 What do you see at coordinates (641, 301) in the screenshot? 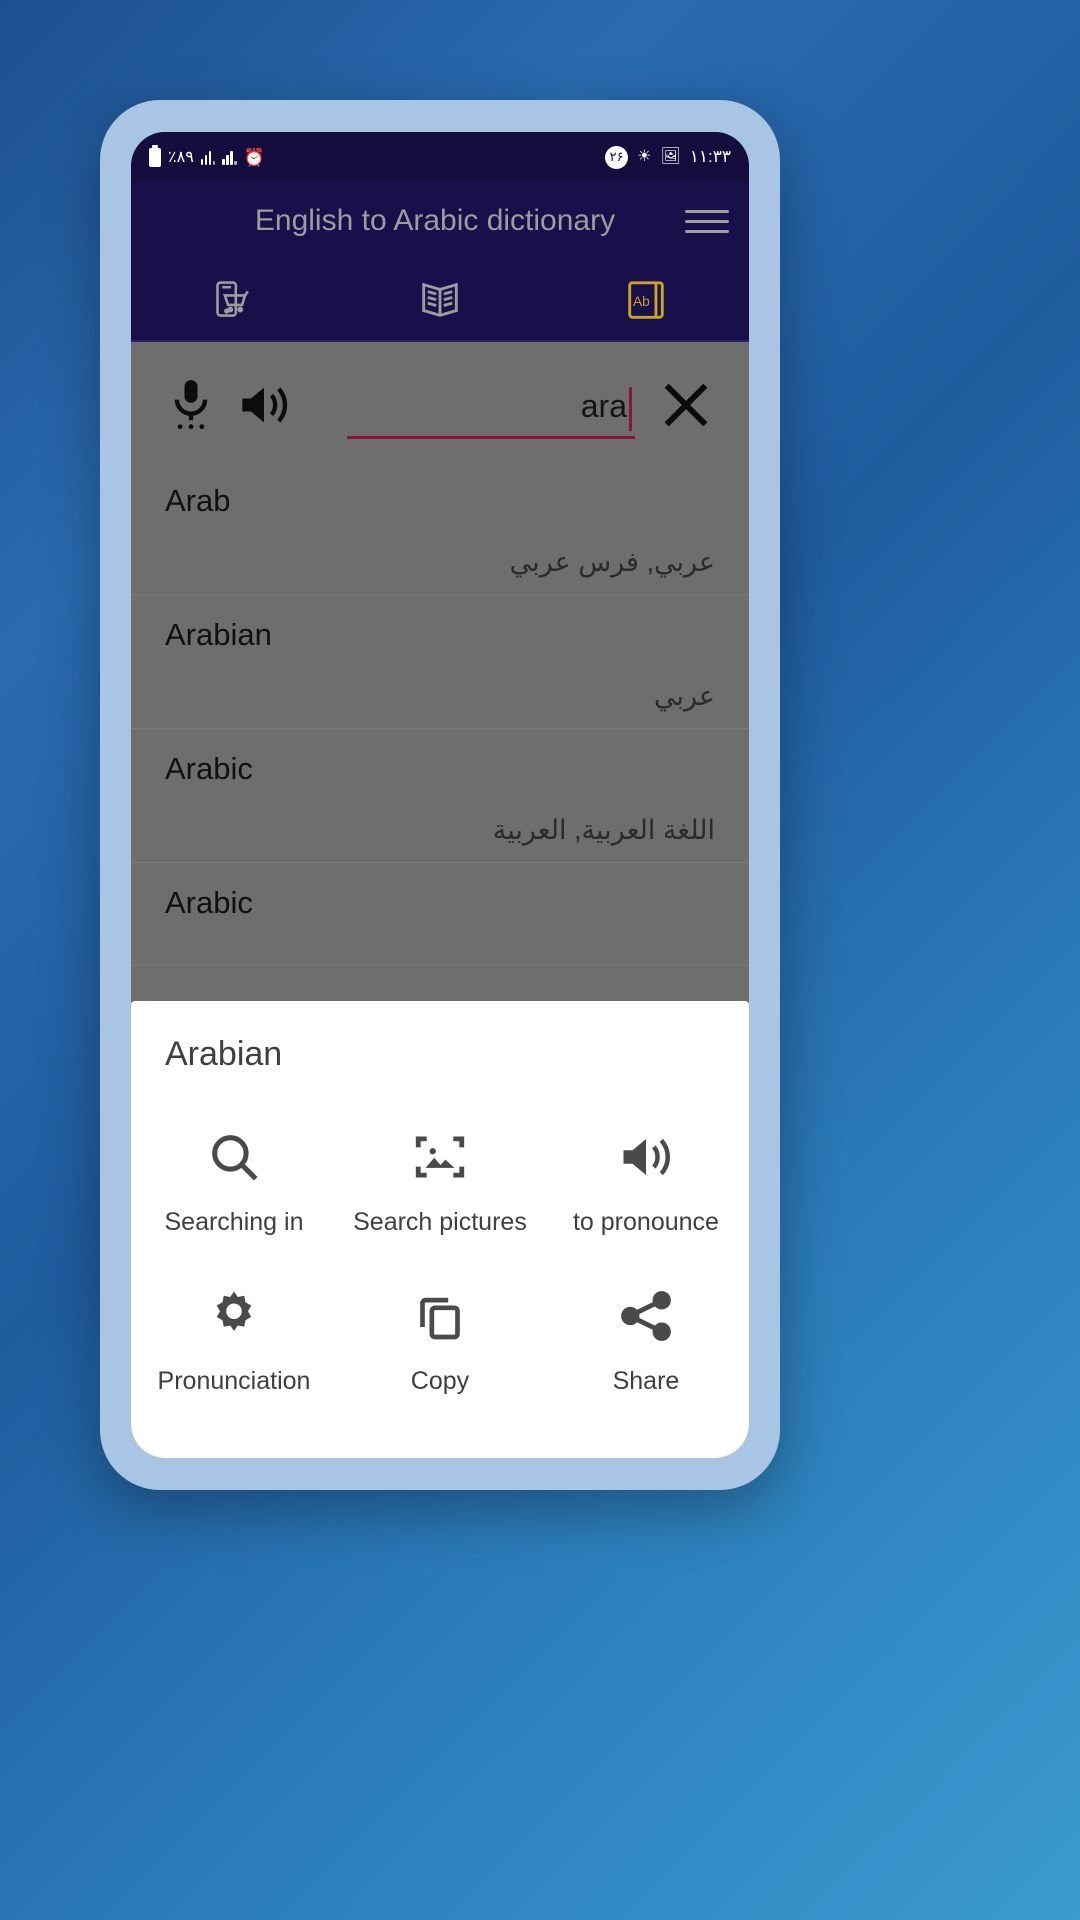
I see `svg-text: Ab` at bounding box center [641, 301].